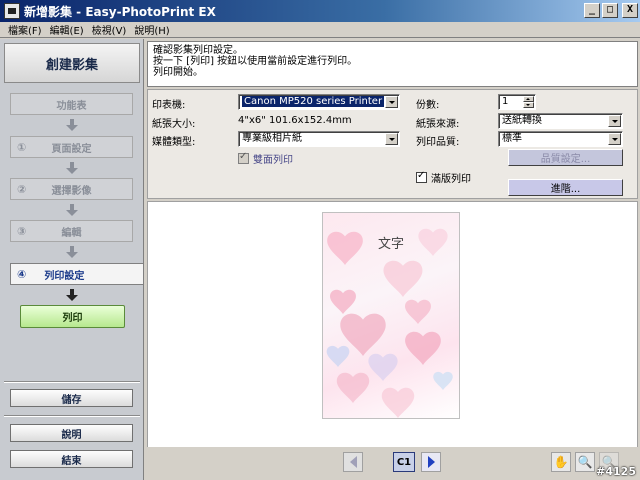  I want to click on step-edit: ③ 編輯, so click(71, 231).